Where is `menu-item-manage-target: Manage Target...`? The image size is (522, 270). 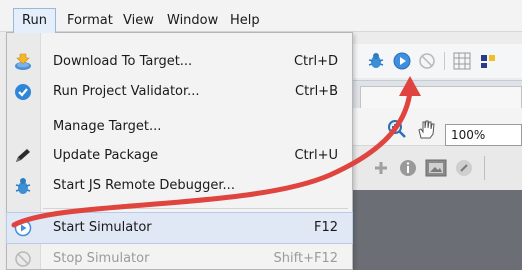
menu-item-manage-target: Manage Target... is located at coordinates (179, 127).